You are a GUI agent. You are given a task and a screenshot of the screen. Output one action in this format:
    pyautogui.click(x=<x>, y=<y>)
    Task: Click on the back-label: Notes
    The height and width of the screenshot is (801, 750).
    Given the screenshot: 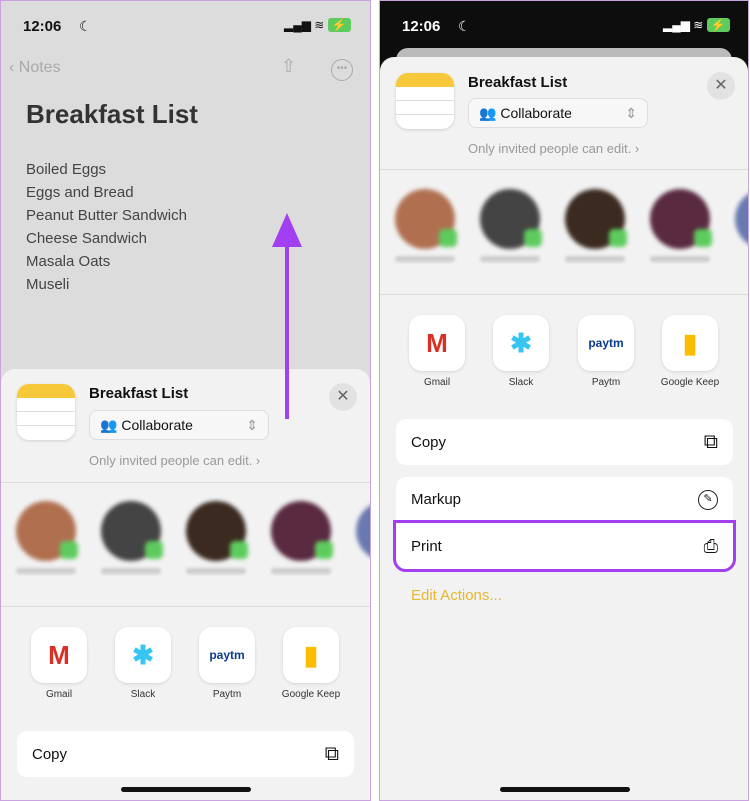 What is the action you would take?
    pyautogui.click(x=39, y=67)
    